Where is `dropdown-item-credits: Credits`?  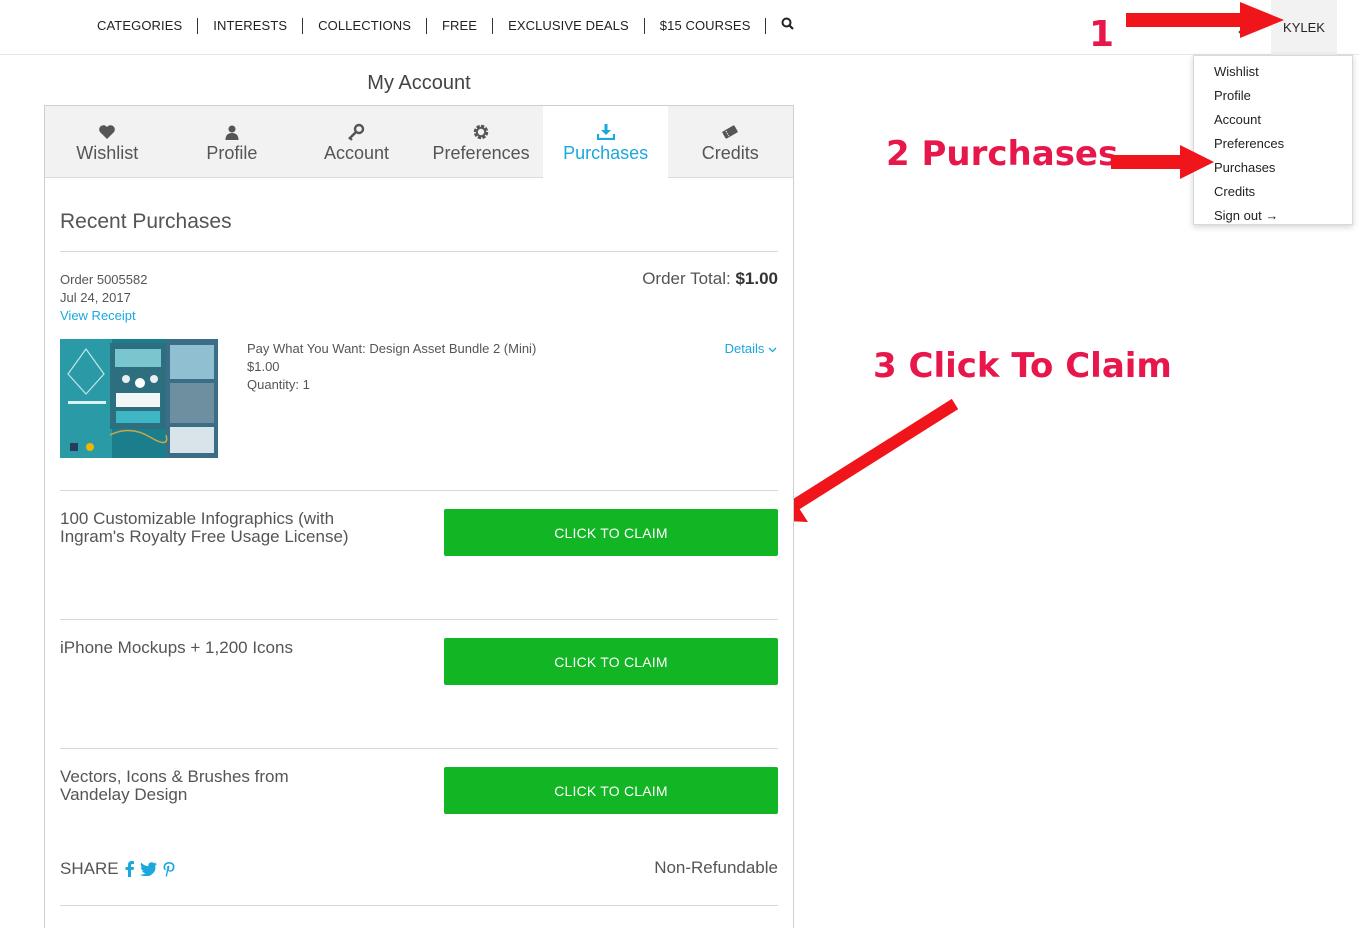
dropdown-item-credits: Credits is located at coordinates (1273, 192).